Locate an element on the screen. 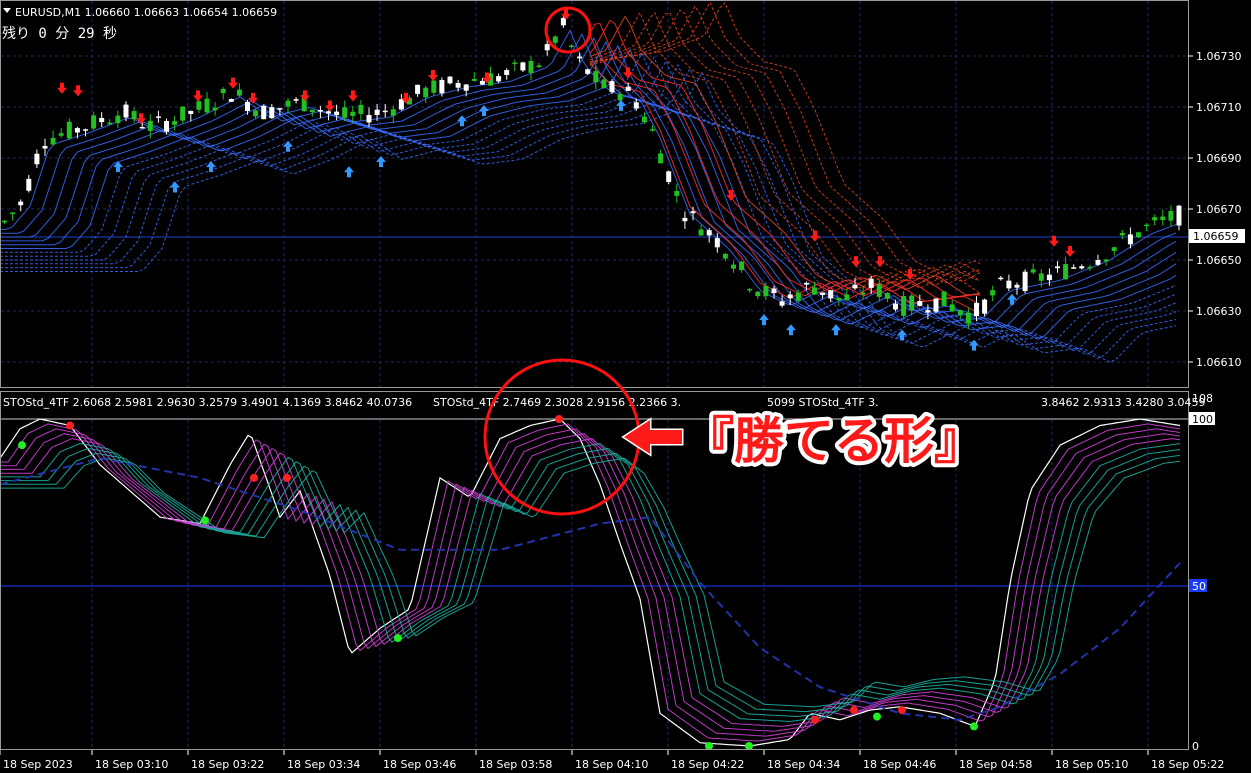 The width and height of the screenshot is (1251, 773). time-tick-label: 18 Sep 05:22 is located at coordinates (1187, 764).